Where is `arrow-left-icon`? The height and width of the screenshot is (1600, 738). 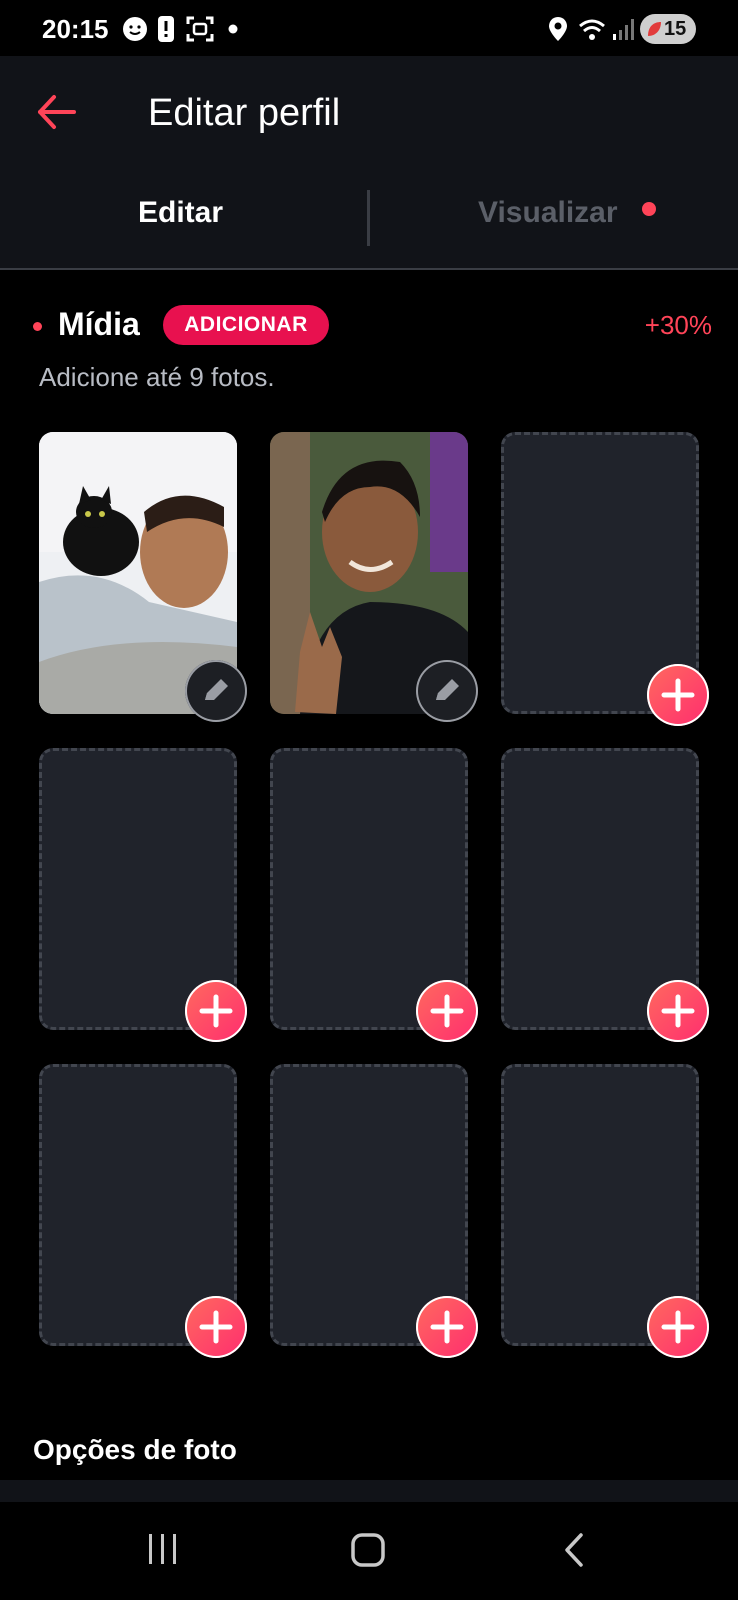 arrow-left-icon is located at coordinates (57, 112).